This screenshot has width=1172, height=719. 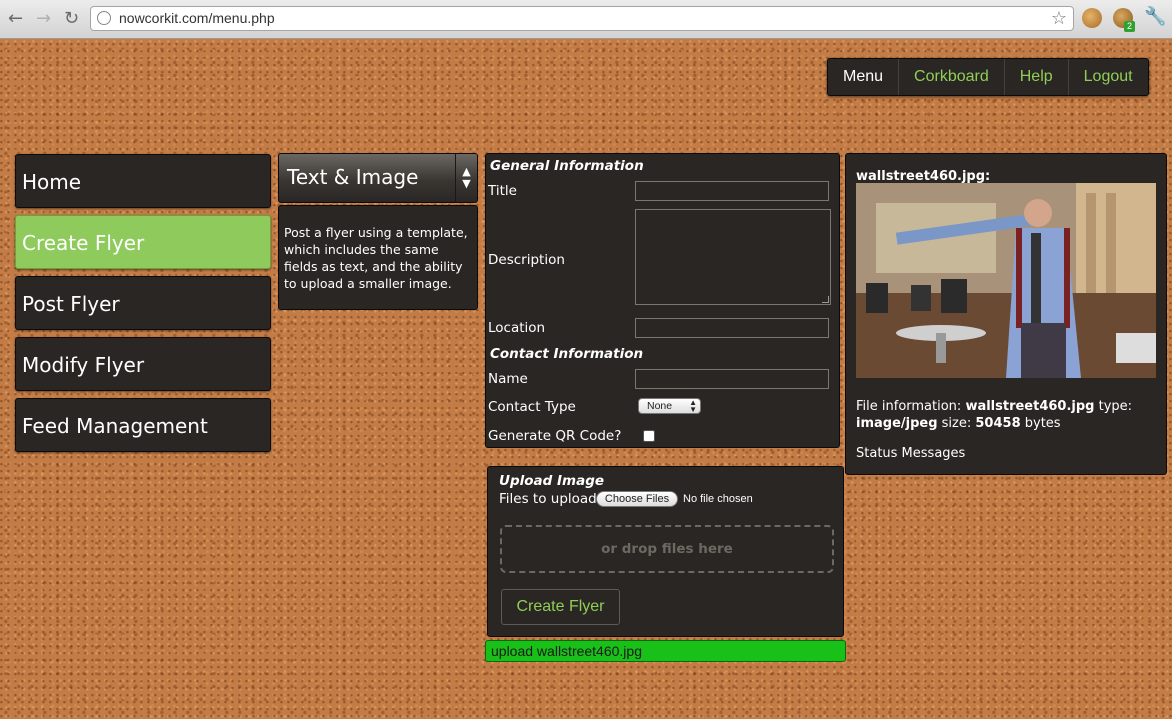 What do you see at coordinates (733, 257) in the screenshot?
I see `description-textarea` at bounding box center [733, 257].